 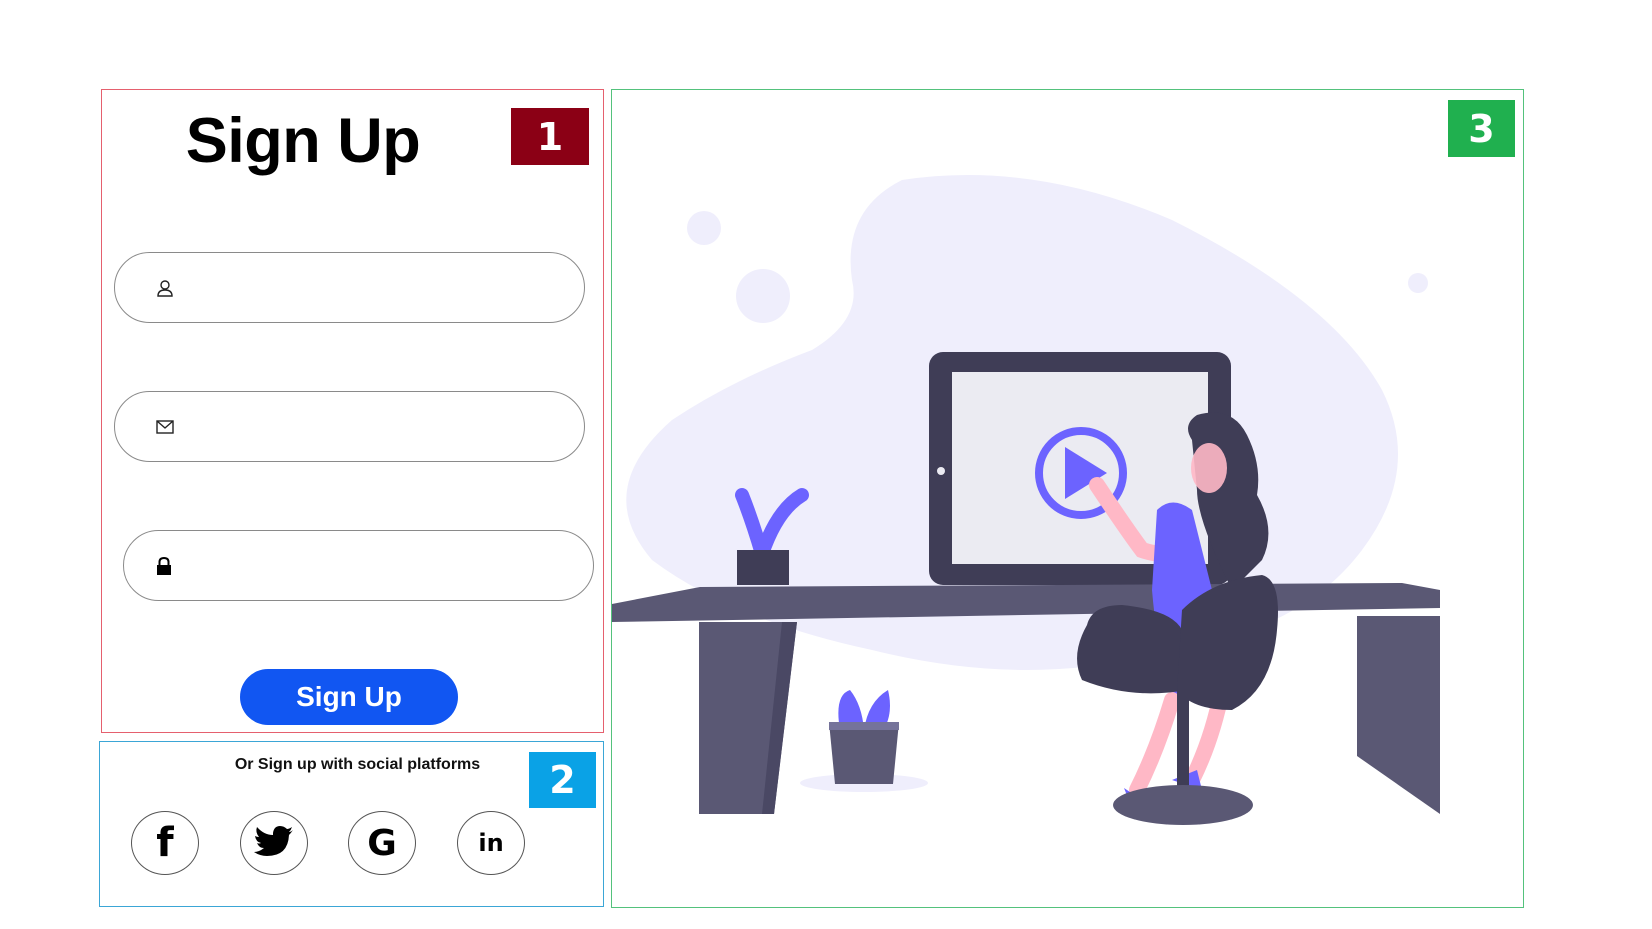 I want to click on annotation-badge-1: 1, so click(x=550, y=136).